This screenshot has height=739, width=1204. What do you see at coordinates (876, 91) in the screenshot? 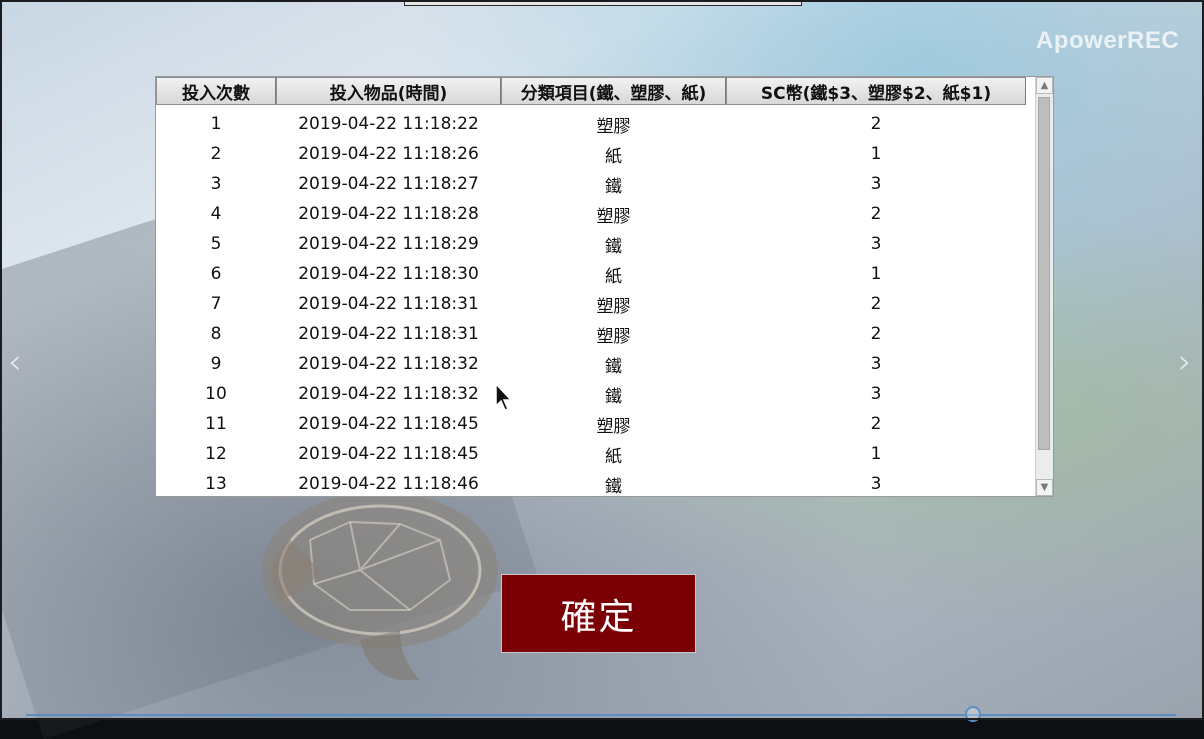
I see `column-header-coins: SC幣(鐵$3、塑膠$2、紙$1)` at bounding box center [876, 91].